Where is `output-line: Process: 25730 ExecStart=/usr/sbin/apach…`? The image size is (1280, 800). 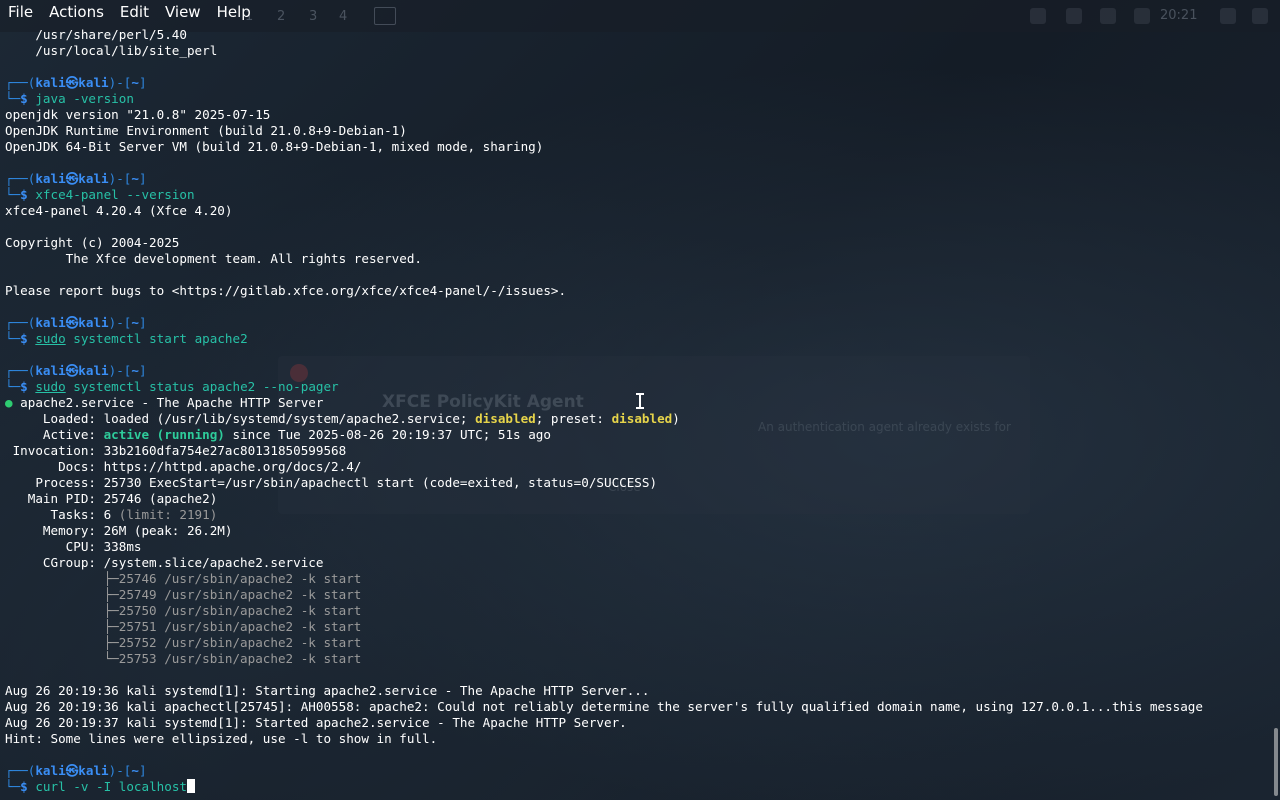 output-line: Process: 25730 ExecStart=/usr/sbin/apach… is located at coordinates (331, 482).